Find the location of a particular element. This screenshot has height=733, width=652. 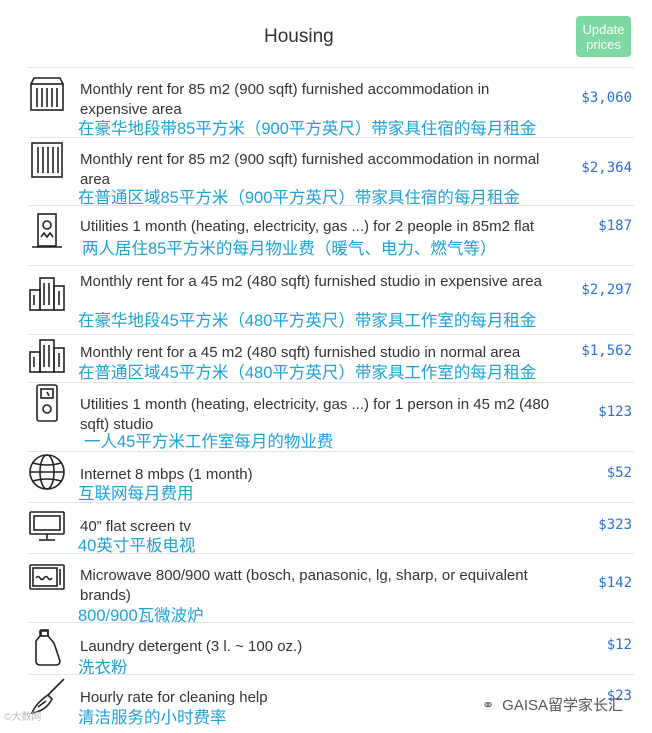

watermark: ⚭ GAISA留学家长汇 is located at coordinates (550, 704).